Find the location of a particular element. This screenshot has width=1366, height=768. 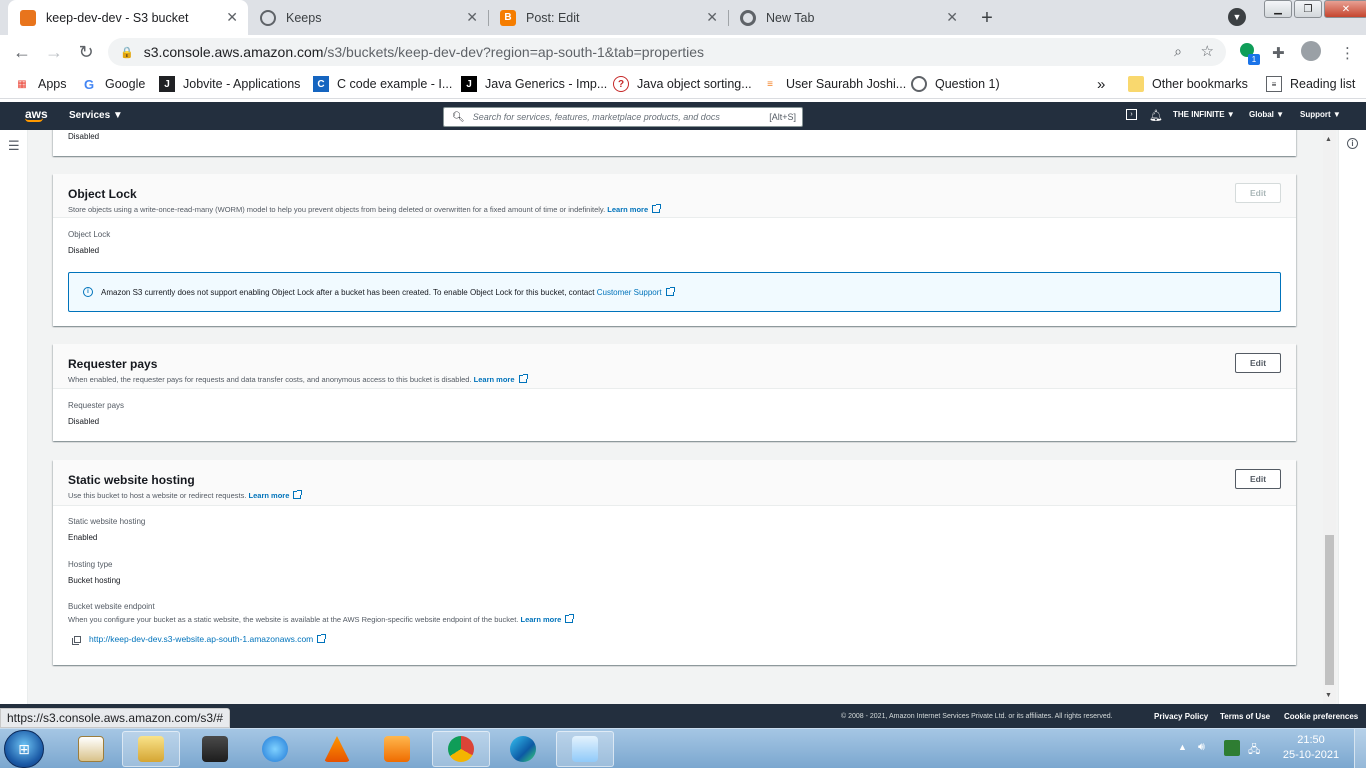

notepad-icon is located at coordinates (585, 749).